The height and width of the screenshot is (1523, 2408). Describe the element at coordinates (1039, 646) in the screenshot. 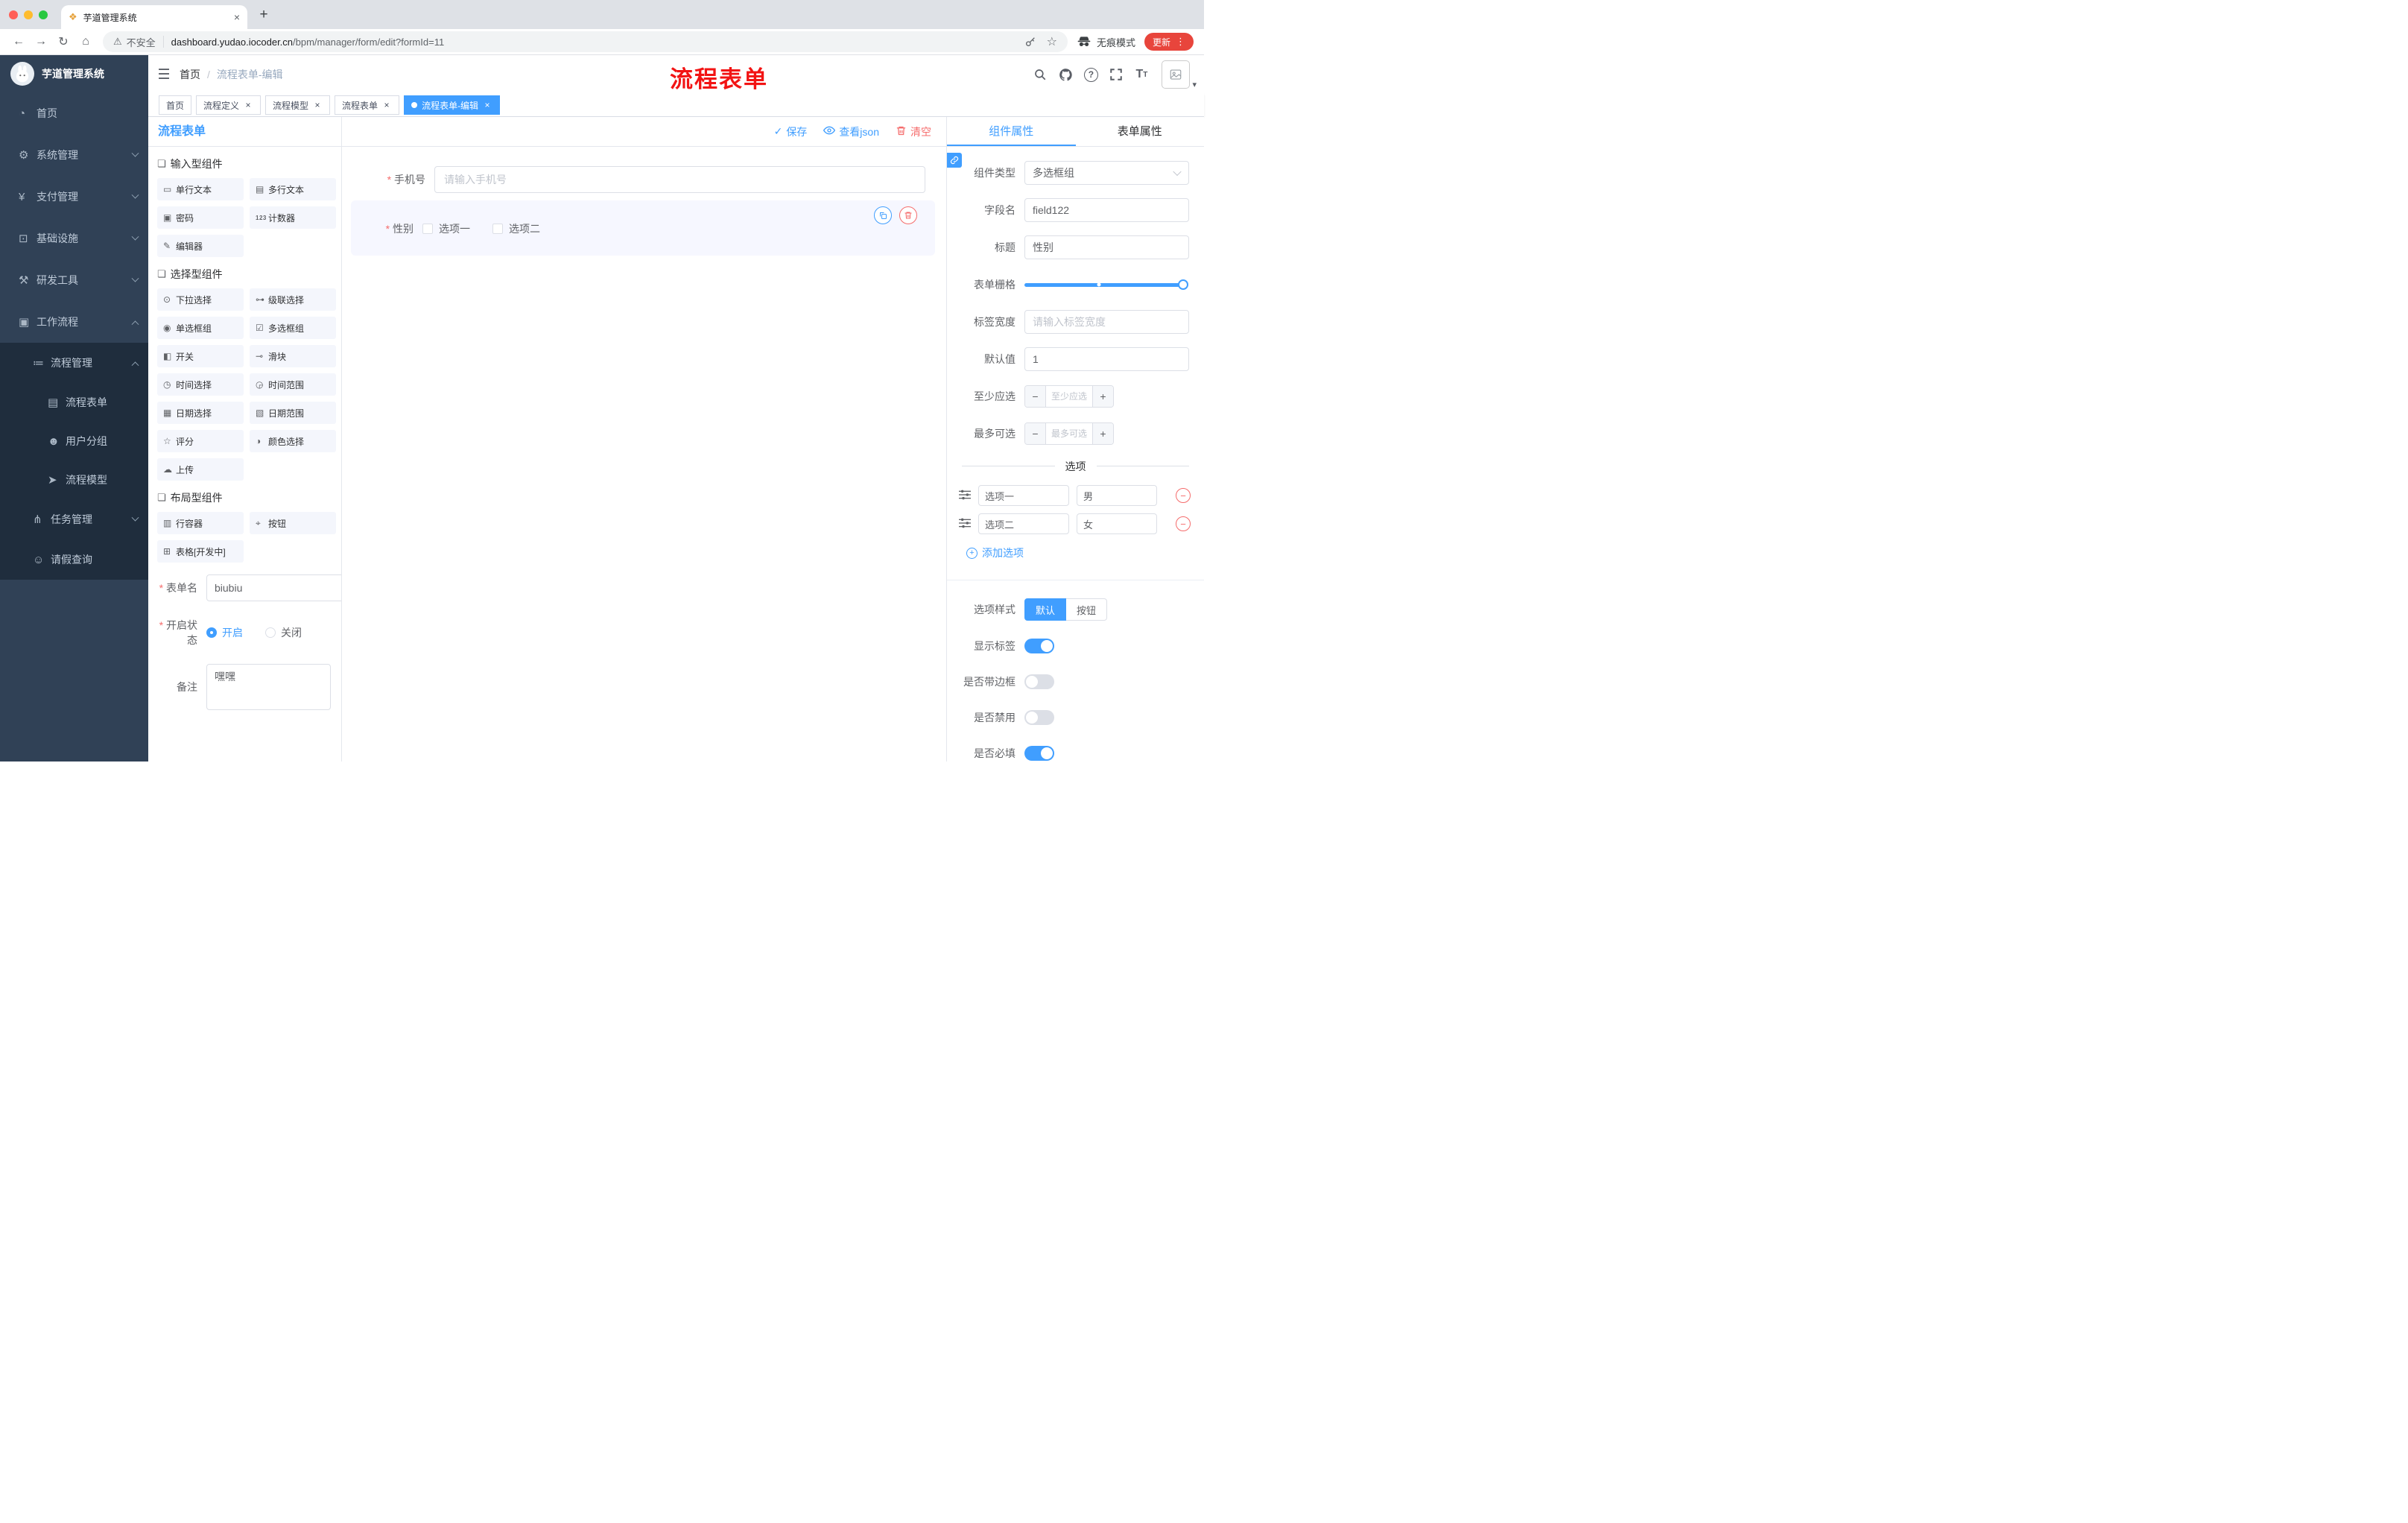

I see `show-label-switch` at that location.